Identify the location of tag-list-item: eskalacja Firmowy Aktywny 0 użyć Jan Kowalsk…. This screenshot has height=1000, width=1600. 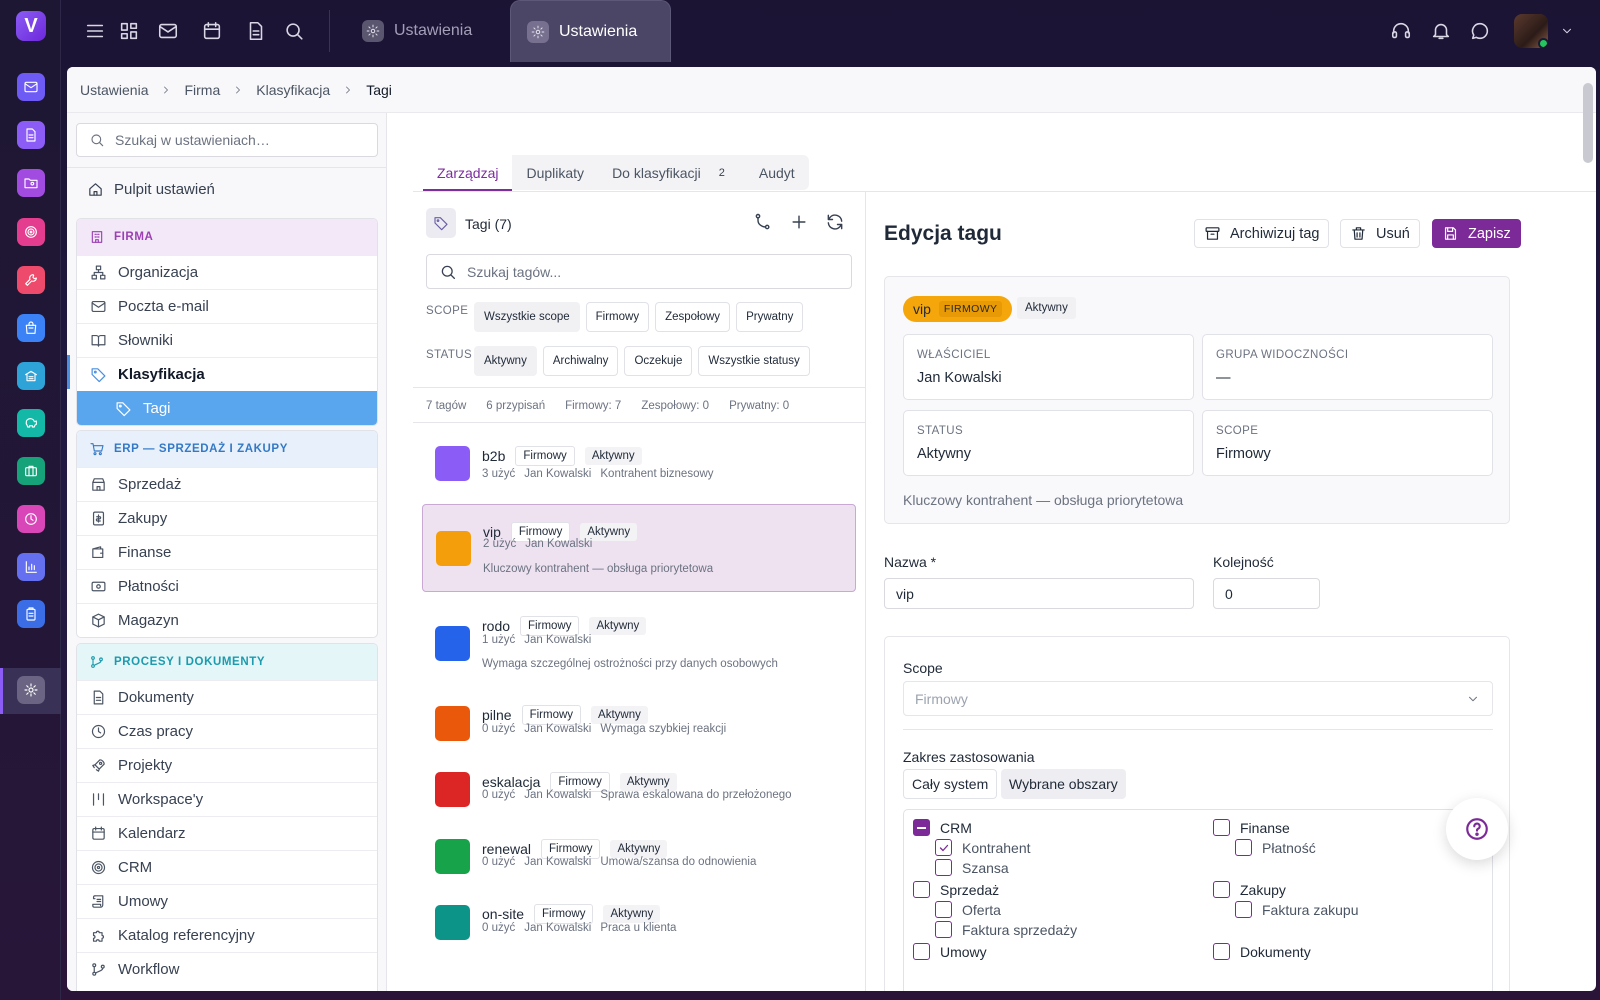
(639, 792).